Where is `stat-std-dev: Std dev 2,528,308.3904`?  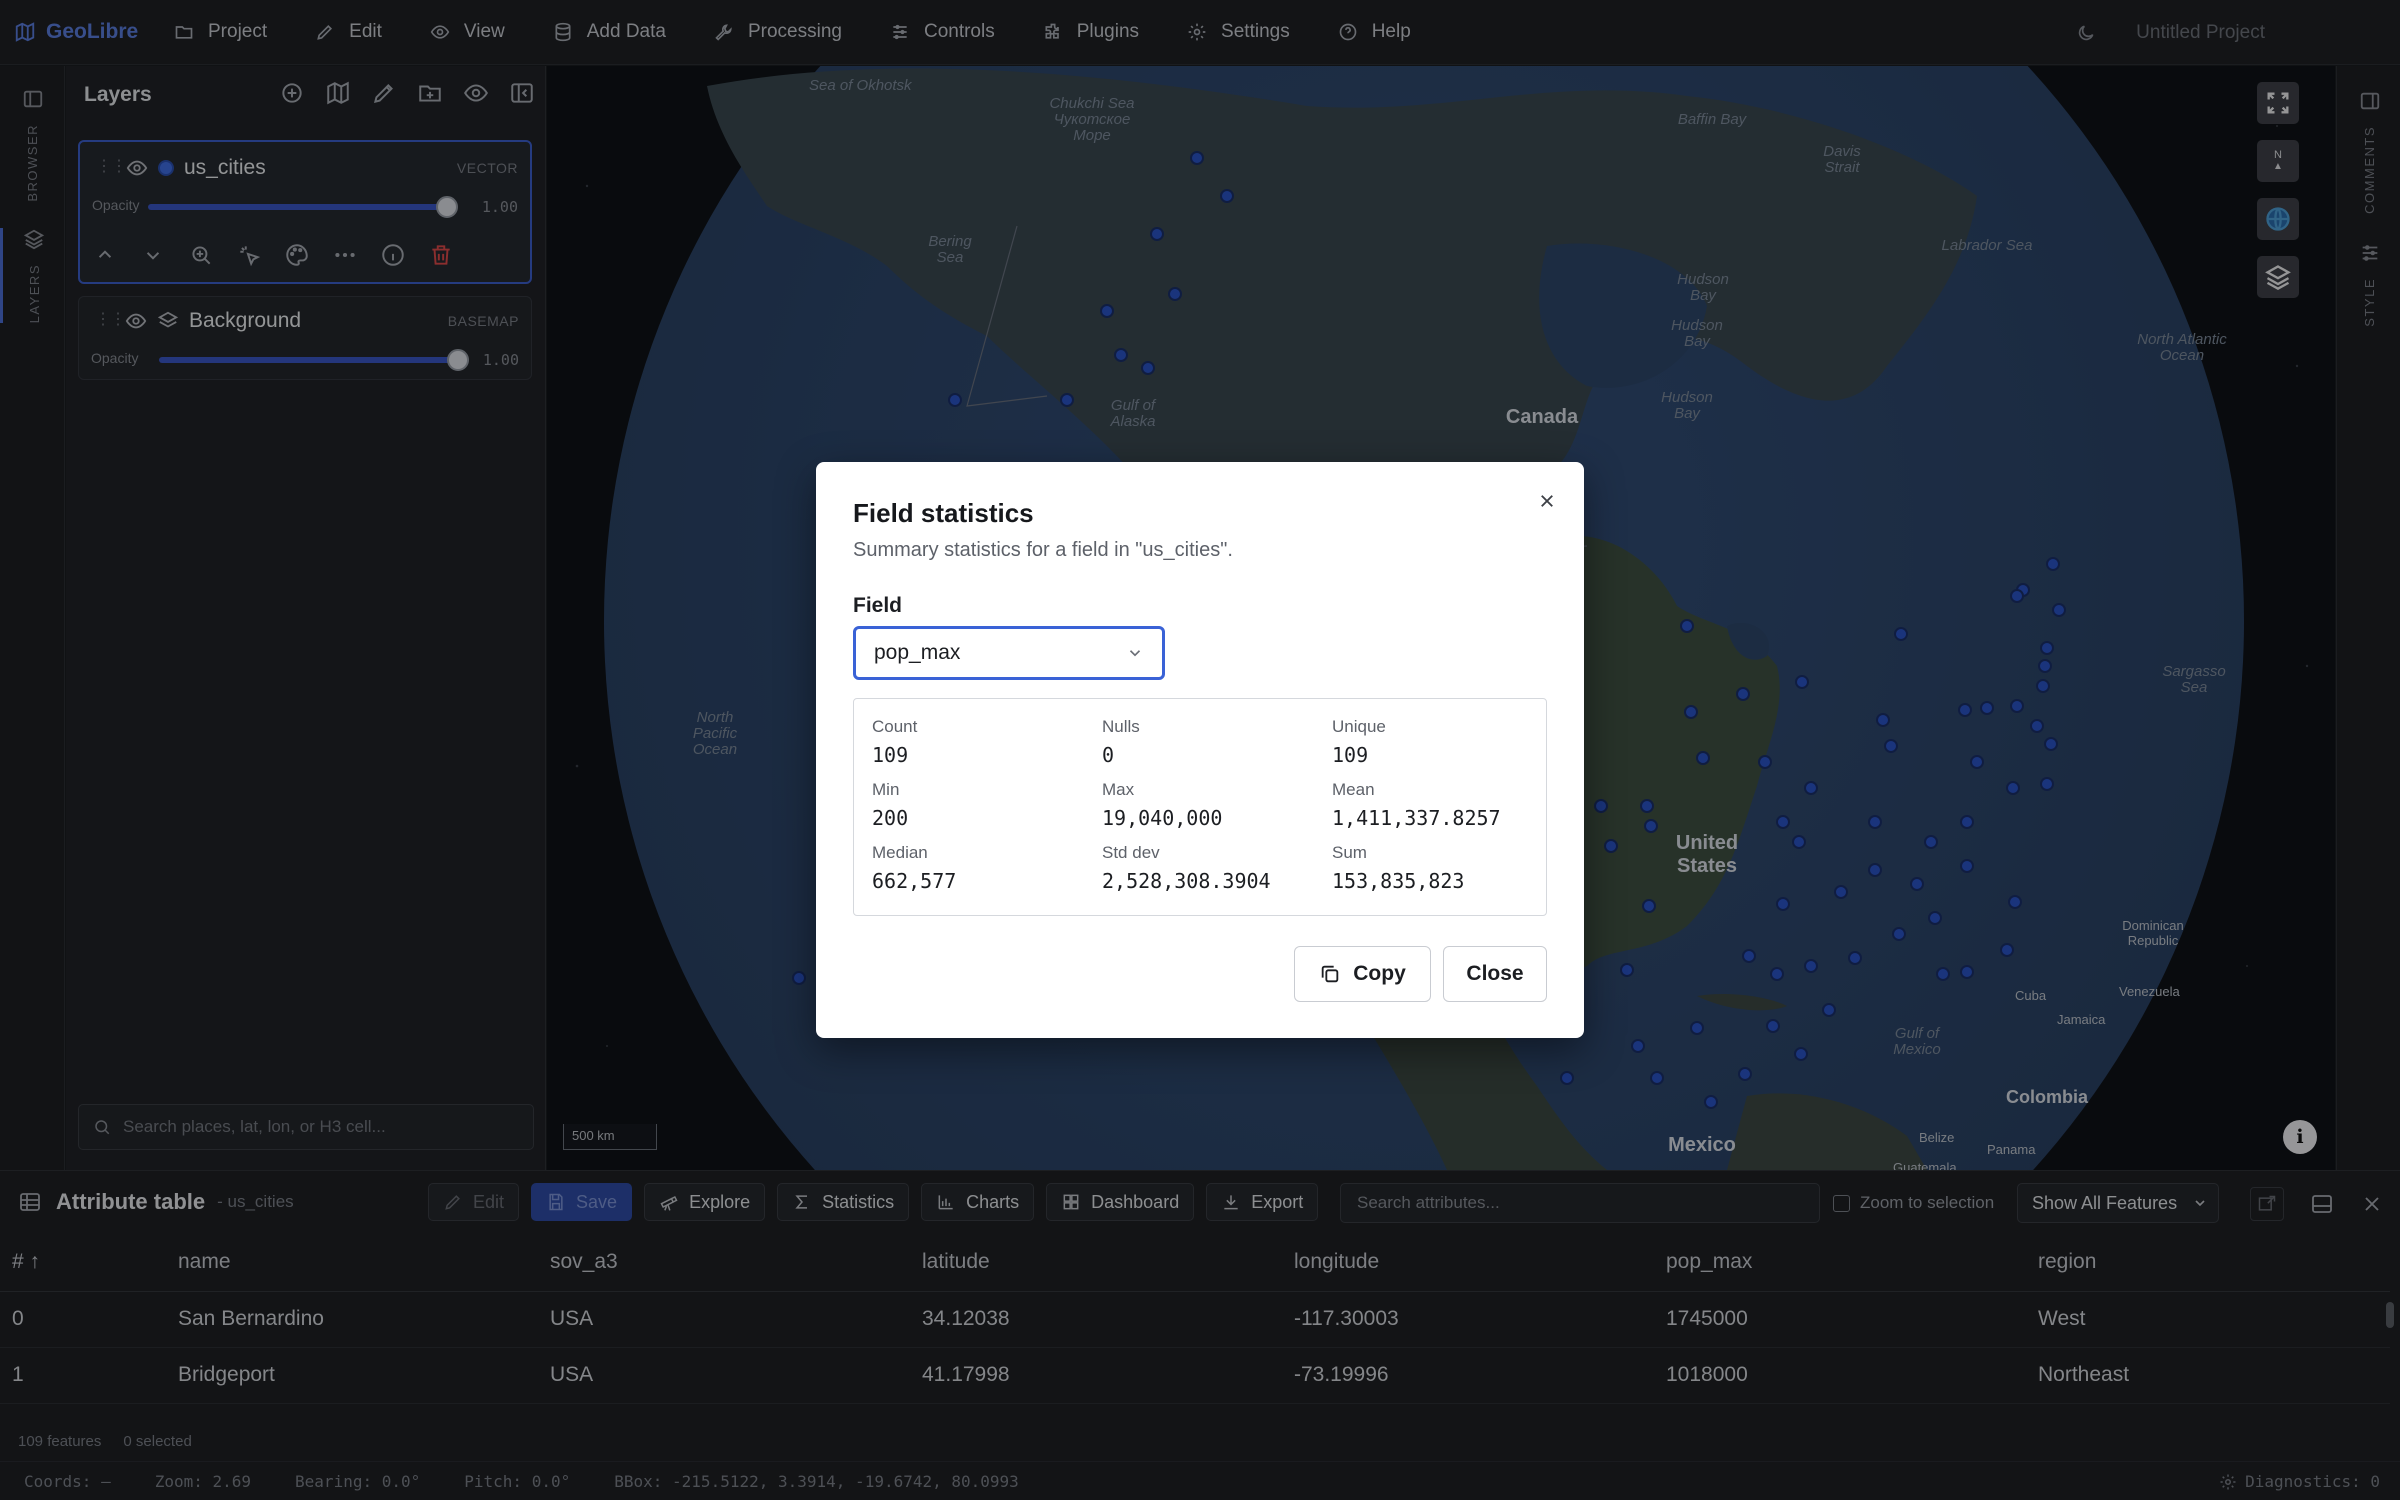
stat-std-dev: Std dev 2,528,308.3904 is located at coordinates (1186, 868).